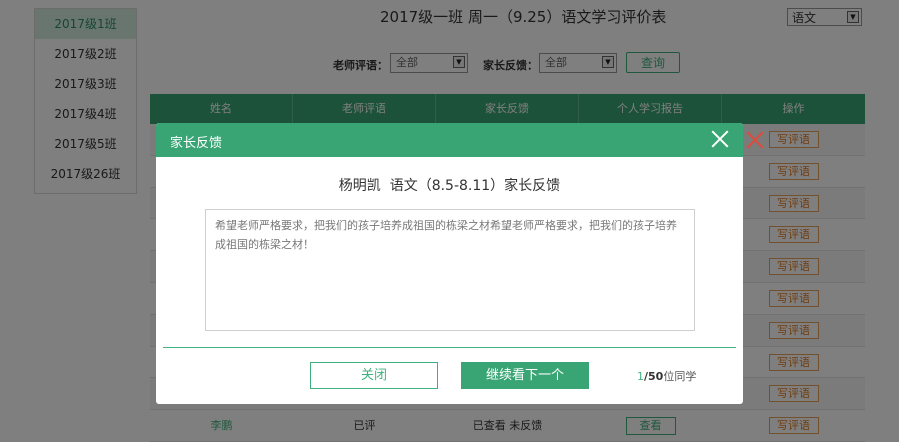  Describe the element at coordinates (525, 375) in the screenshot. I see `next-student-button: 继续看下一个` at that location.